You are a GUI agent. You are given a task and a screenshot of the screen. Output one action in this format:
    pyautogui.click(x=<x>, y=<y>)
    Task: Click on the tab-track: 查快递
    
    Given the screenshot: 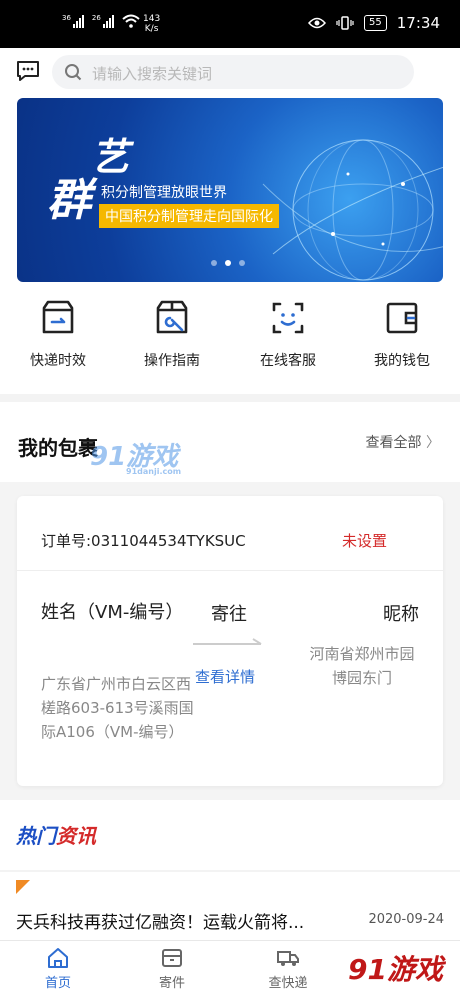 What is the action you would take?
    pyautogui.click(x=288, y=968)
    